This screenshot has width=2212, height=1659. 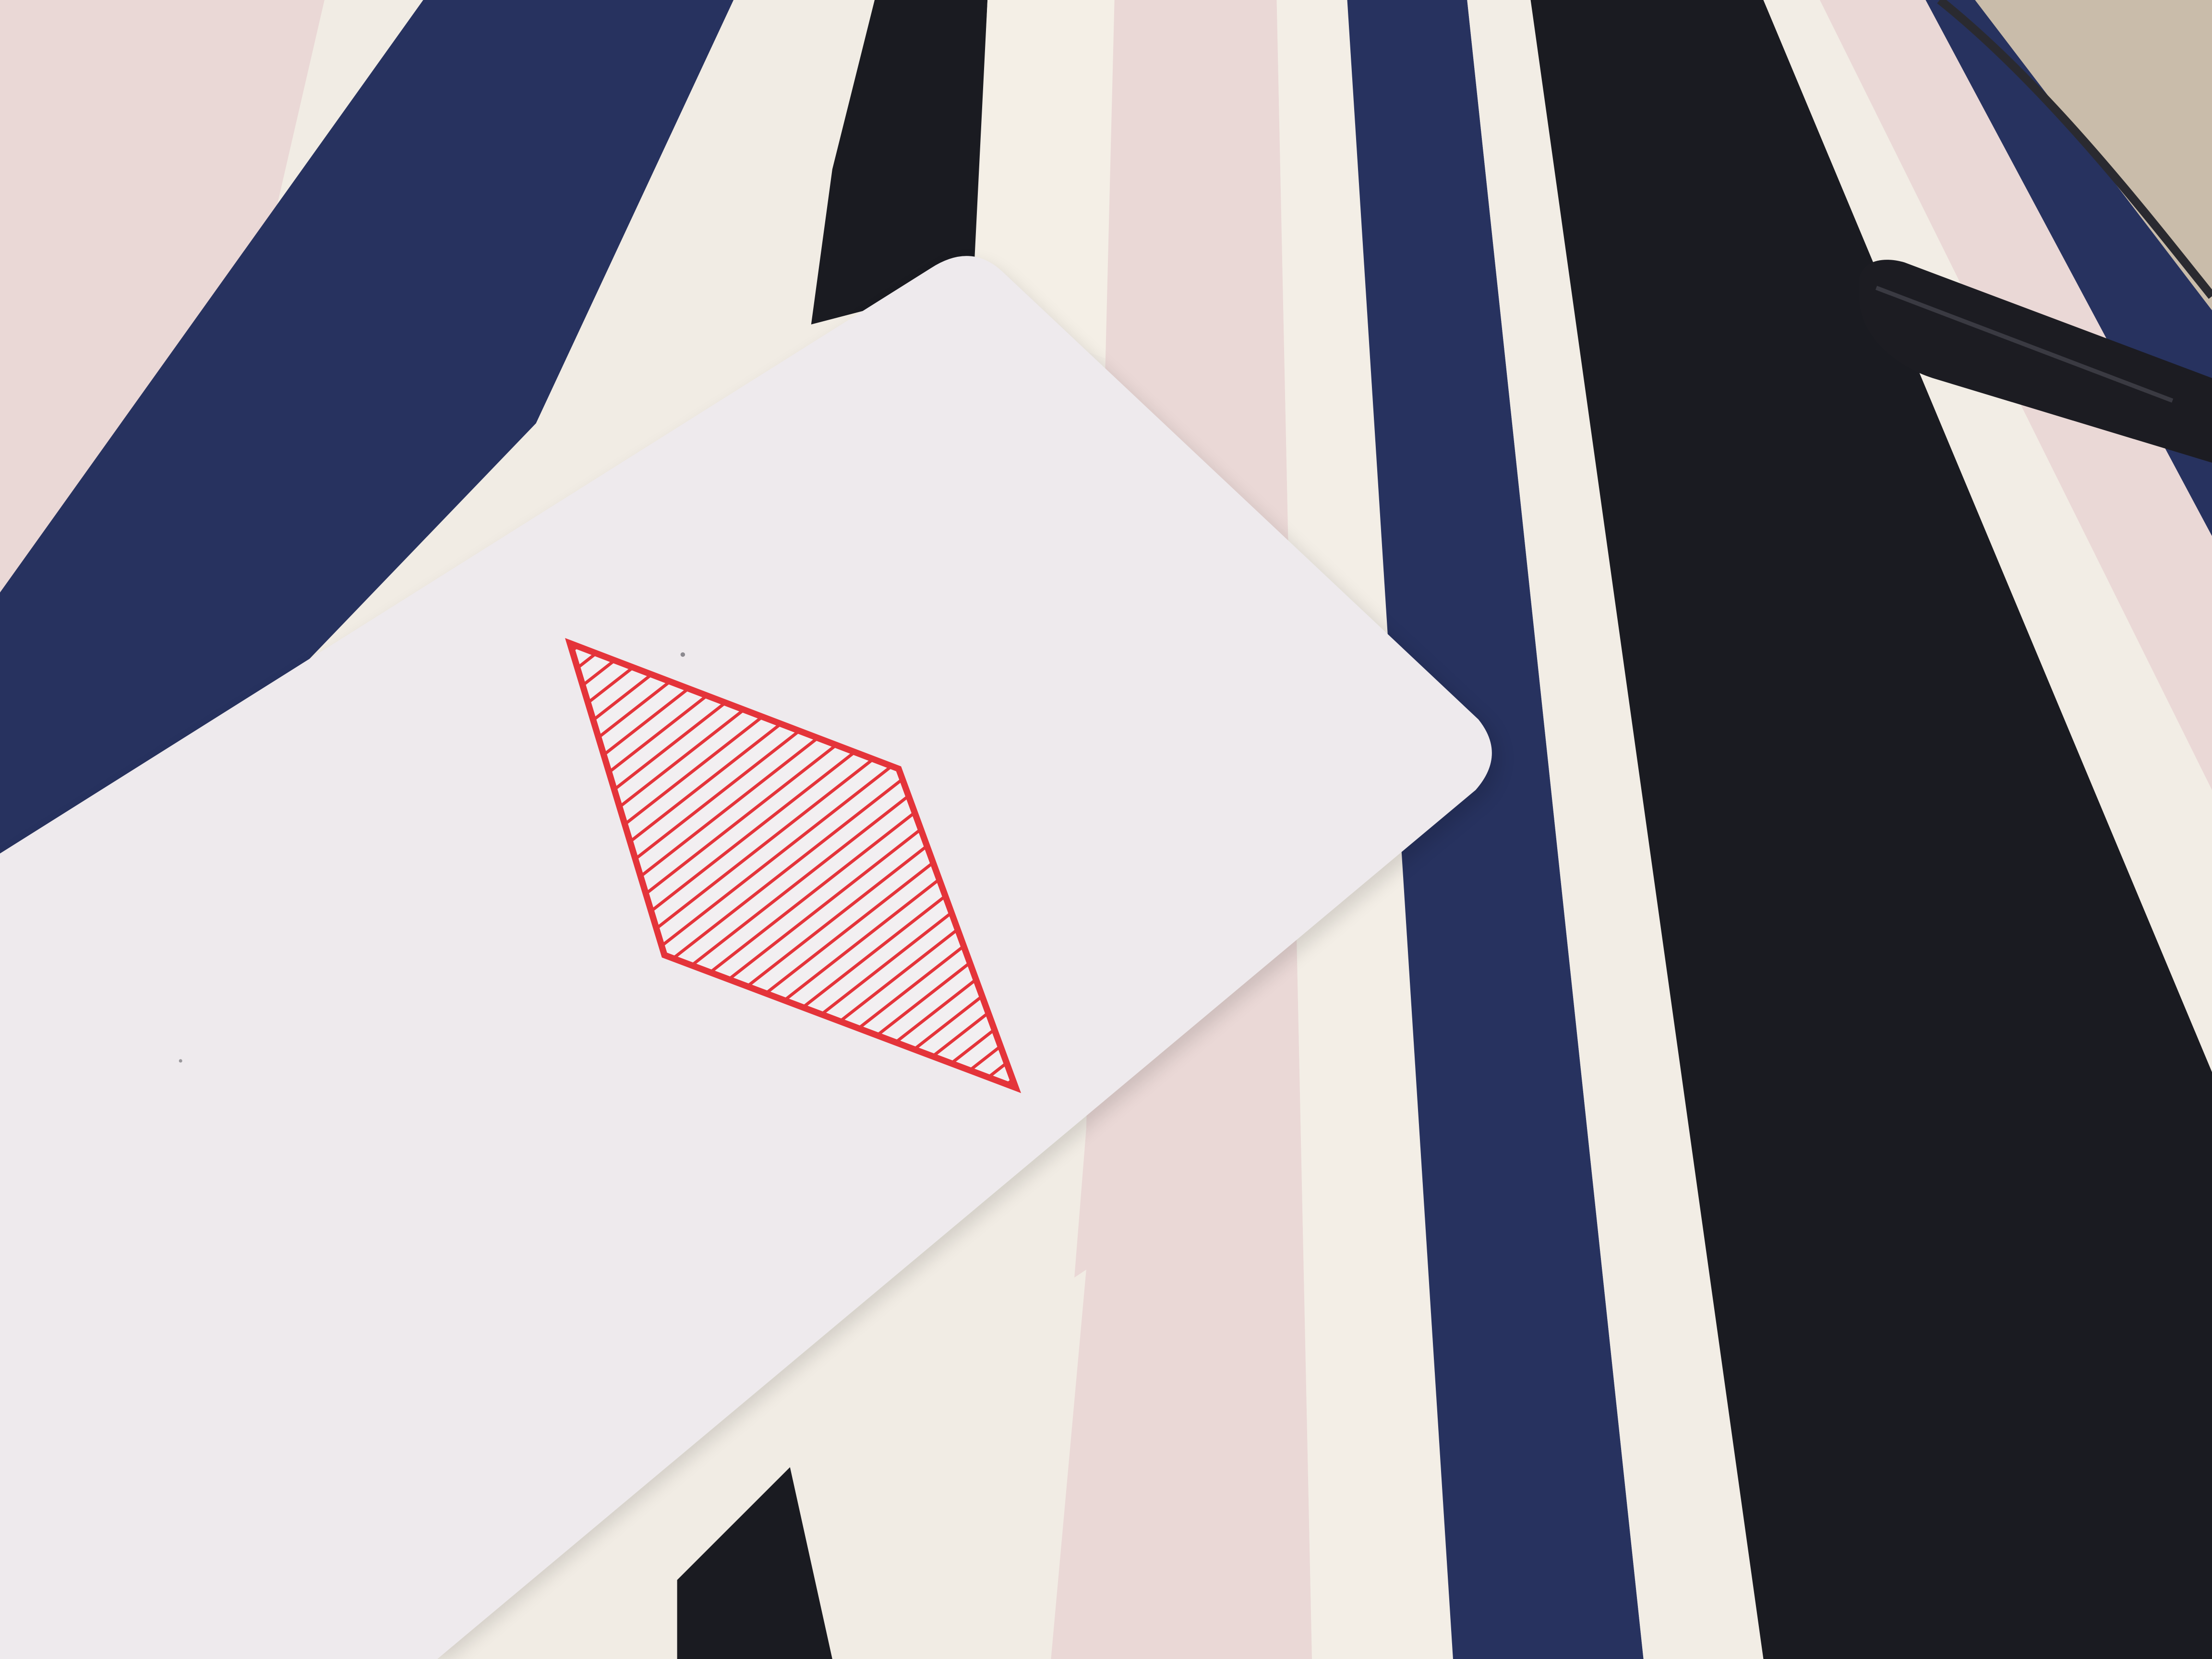 I want to click on card-speck, so click(x=683, y=654).